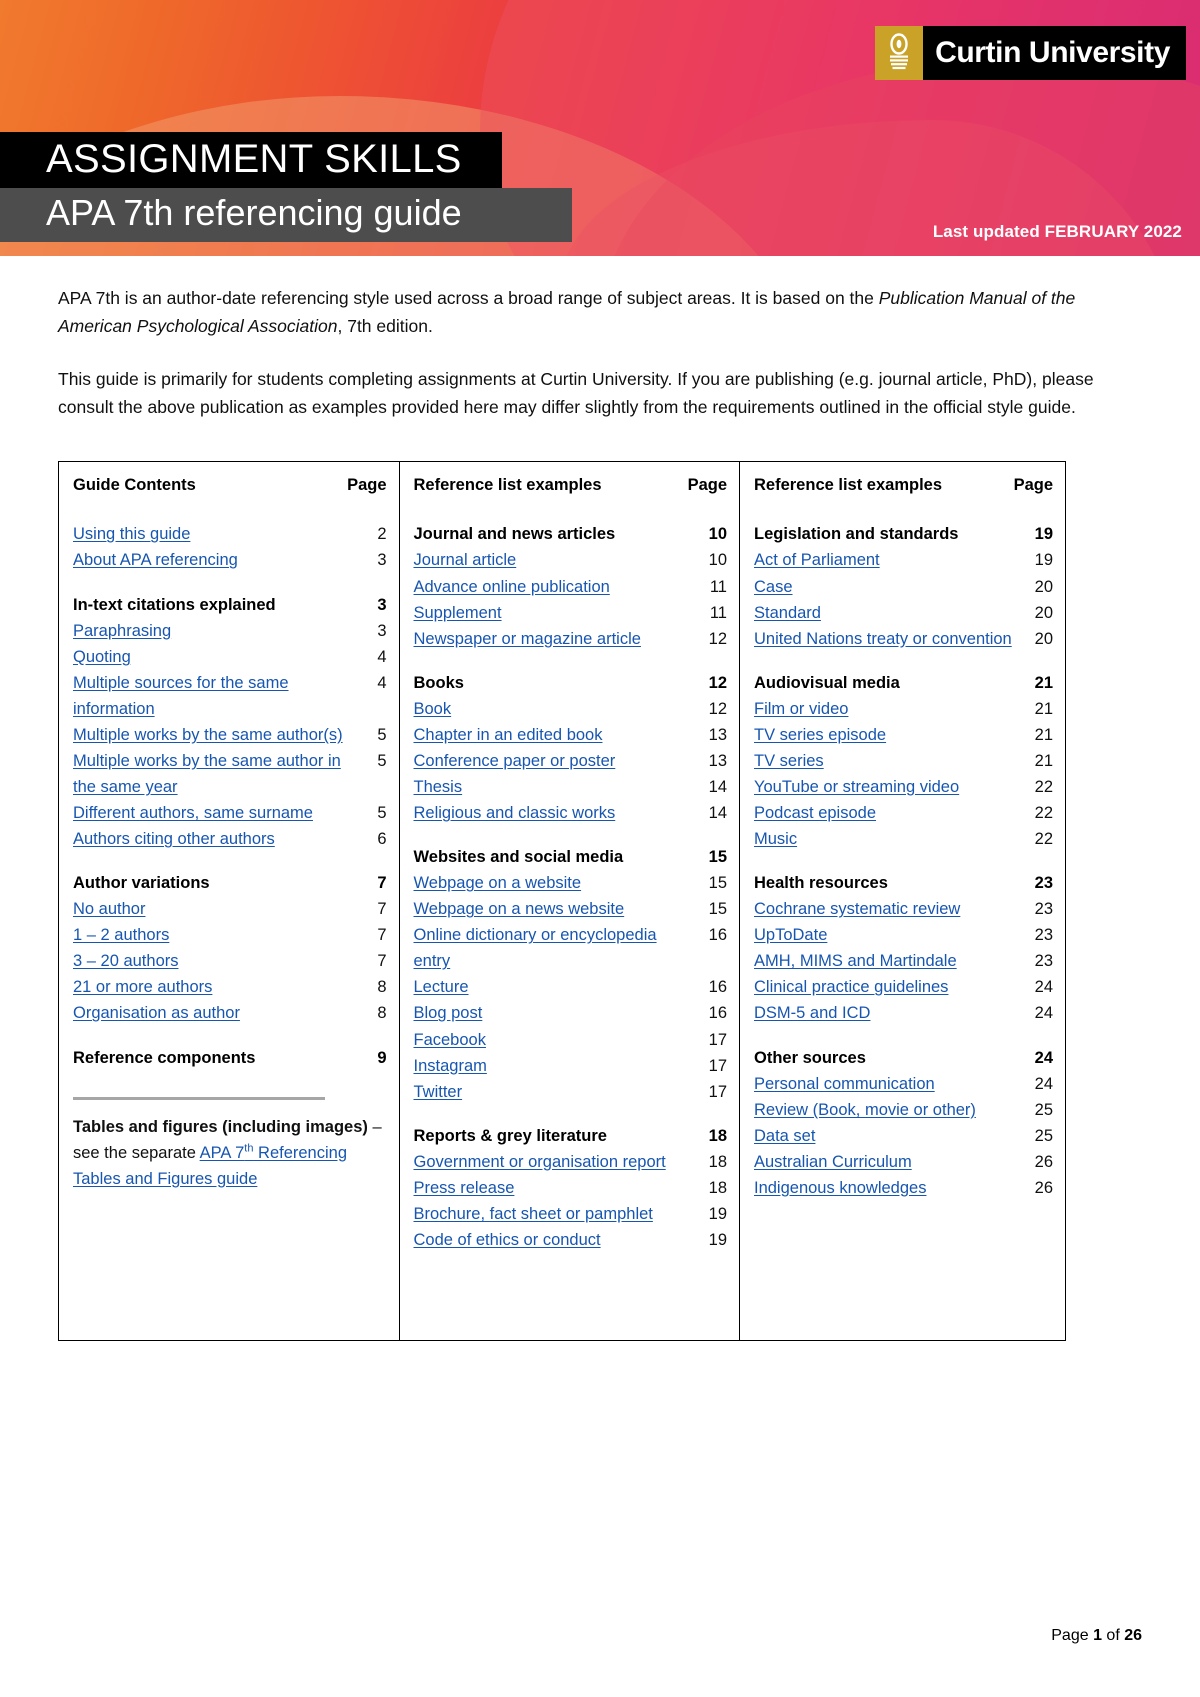  I want to click on apa7-link-part-1: APA 7, so click(222, 1153).